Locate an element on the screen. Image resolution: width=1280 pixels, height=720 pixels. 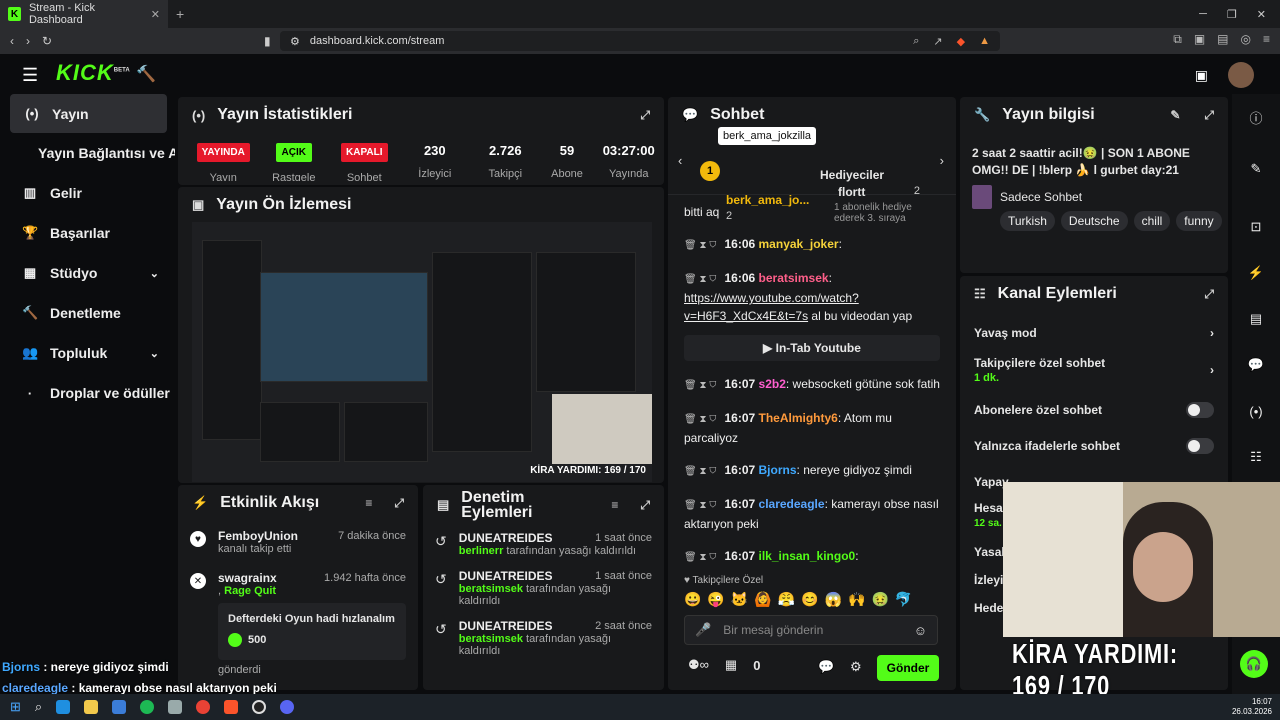
kick-logo: KICKBETA is located at coordinates (93, 73).